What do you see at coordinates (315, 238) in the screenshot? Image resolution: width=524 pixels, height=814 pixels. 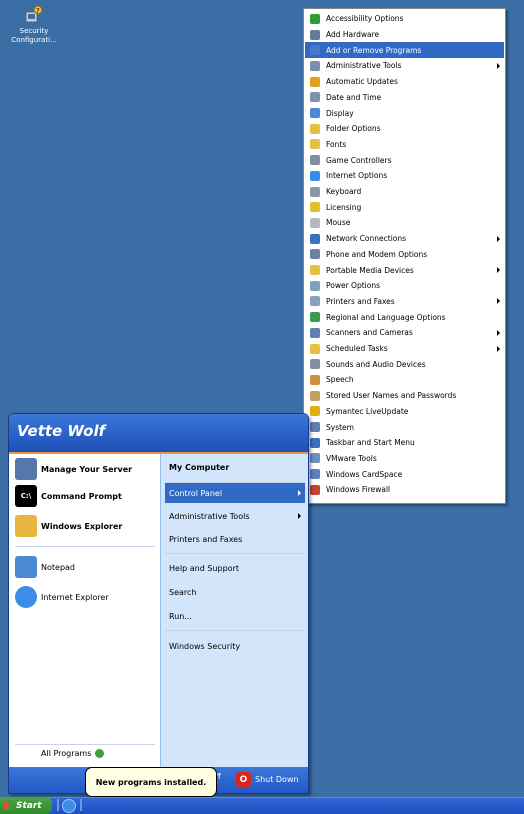 I see `network-icon` at bounding box center [315, 238].